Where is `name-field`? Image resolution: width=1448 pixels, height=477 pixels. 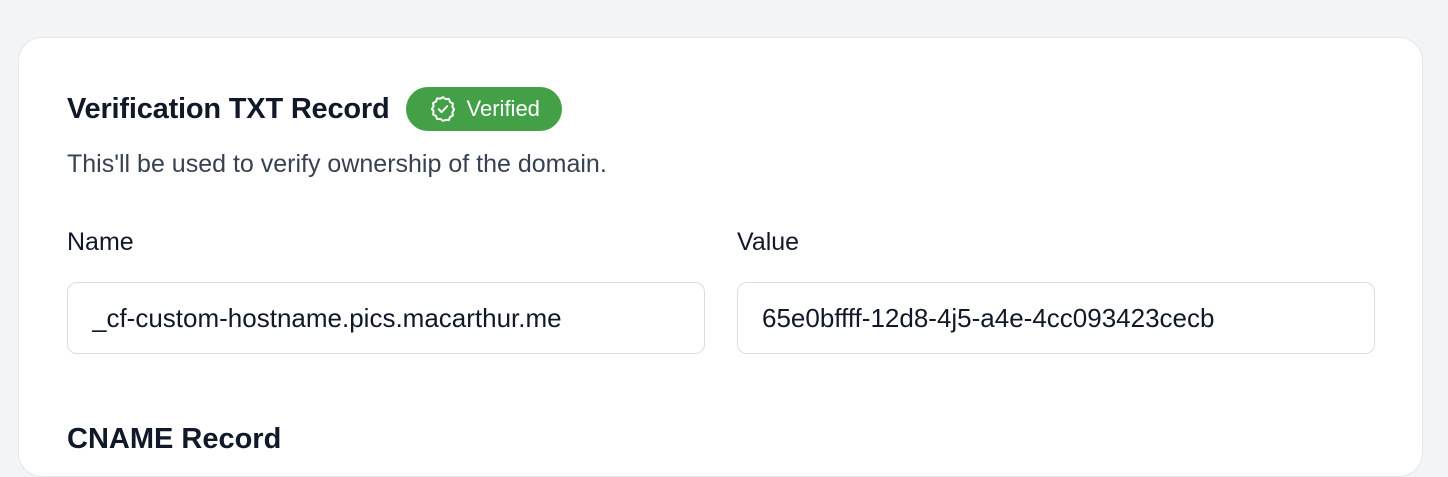 name-field is located at coordinates (386, 318).